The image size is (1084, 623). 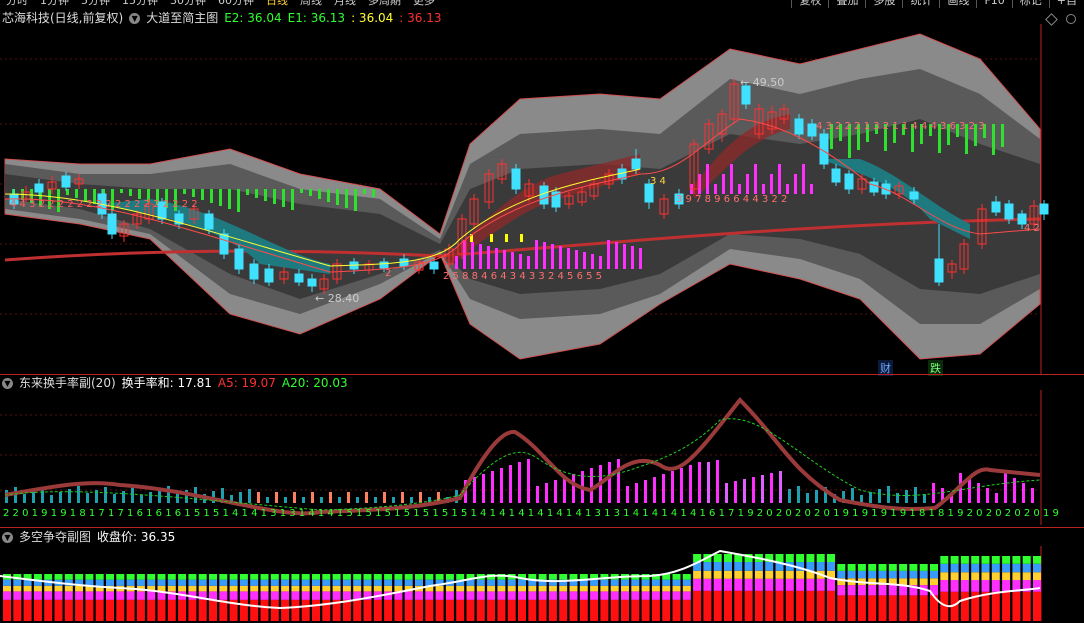 I want to click on indicator-name: 大道至简主图, so click(x=182, y=18).